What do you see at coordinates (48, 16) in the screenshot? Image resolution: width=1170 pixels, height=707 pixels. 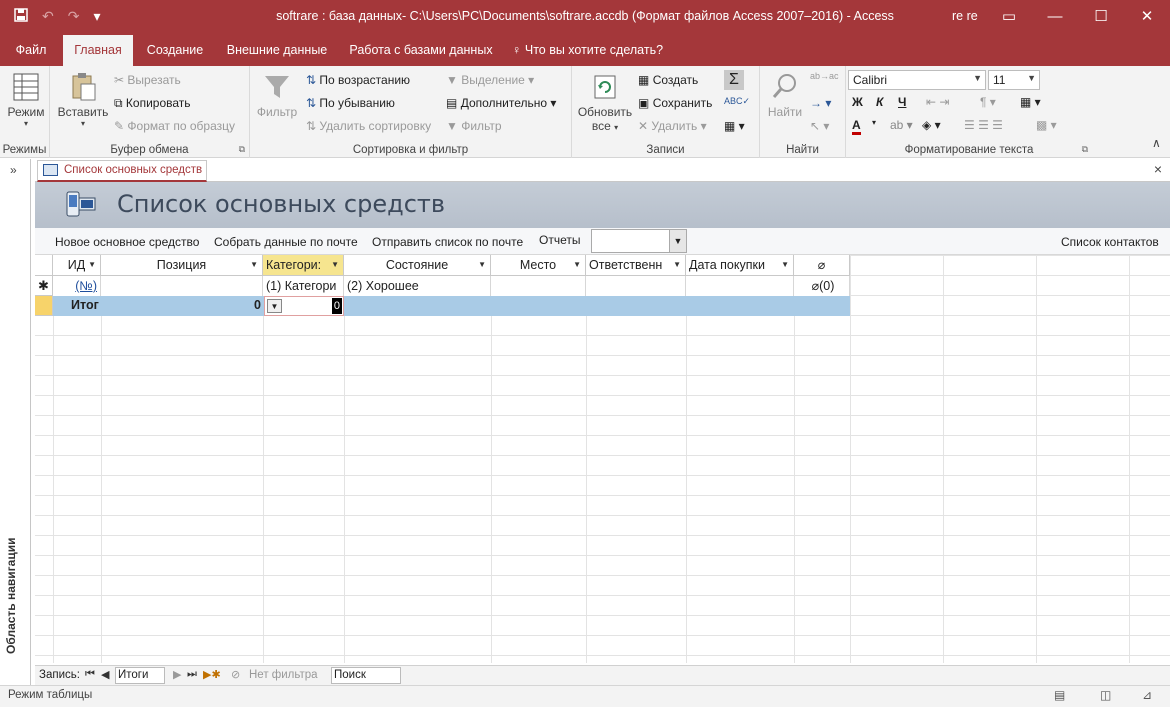 I see `undo-icon: ↶` at bounding box center [48, 16].